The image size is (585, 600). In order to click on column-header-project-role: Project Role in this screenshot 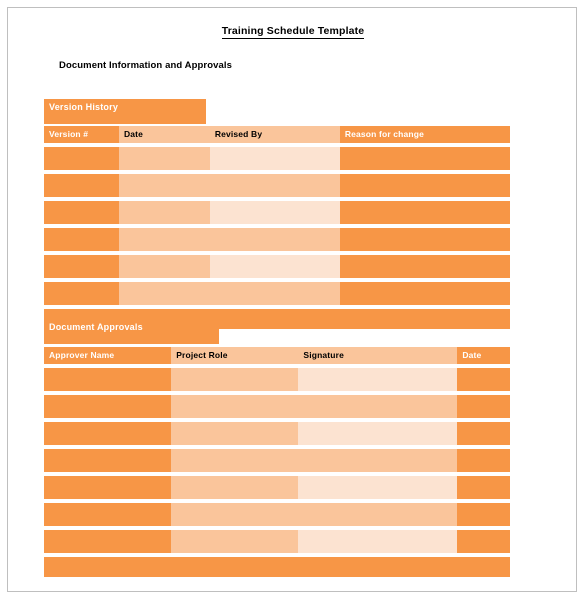, I will do `click(235, 357)`.